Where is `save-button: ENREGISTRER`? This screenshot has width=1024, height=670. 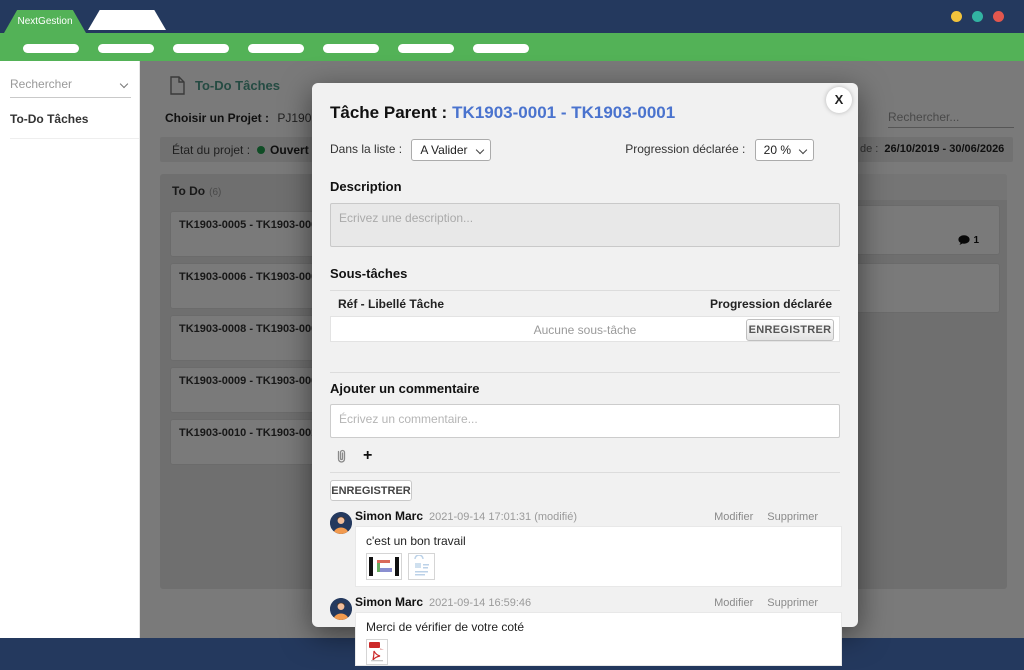
save-button: ENREGISTRER is located at coordinates (790, 330).